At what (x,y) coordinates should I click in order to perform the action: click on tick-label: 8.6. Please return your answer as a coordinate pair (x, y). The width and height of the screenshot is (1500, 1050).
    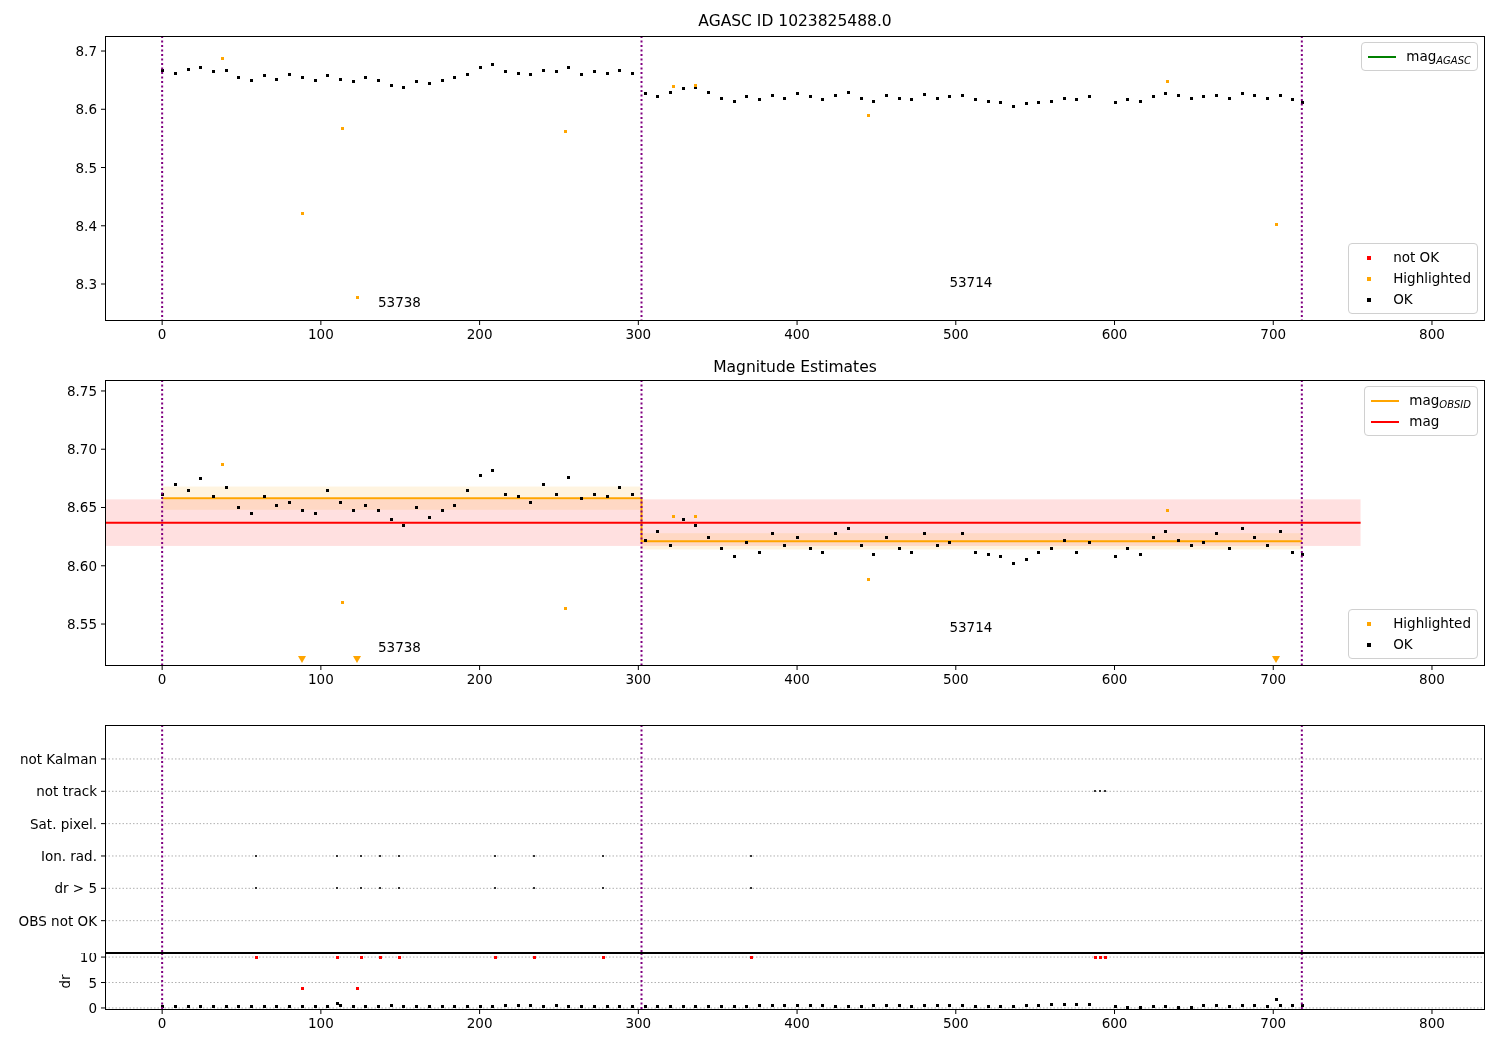
    Looking at the image, I should click on (86, 109).